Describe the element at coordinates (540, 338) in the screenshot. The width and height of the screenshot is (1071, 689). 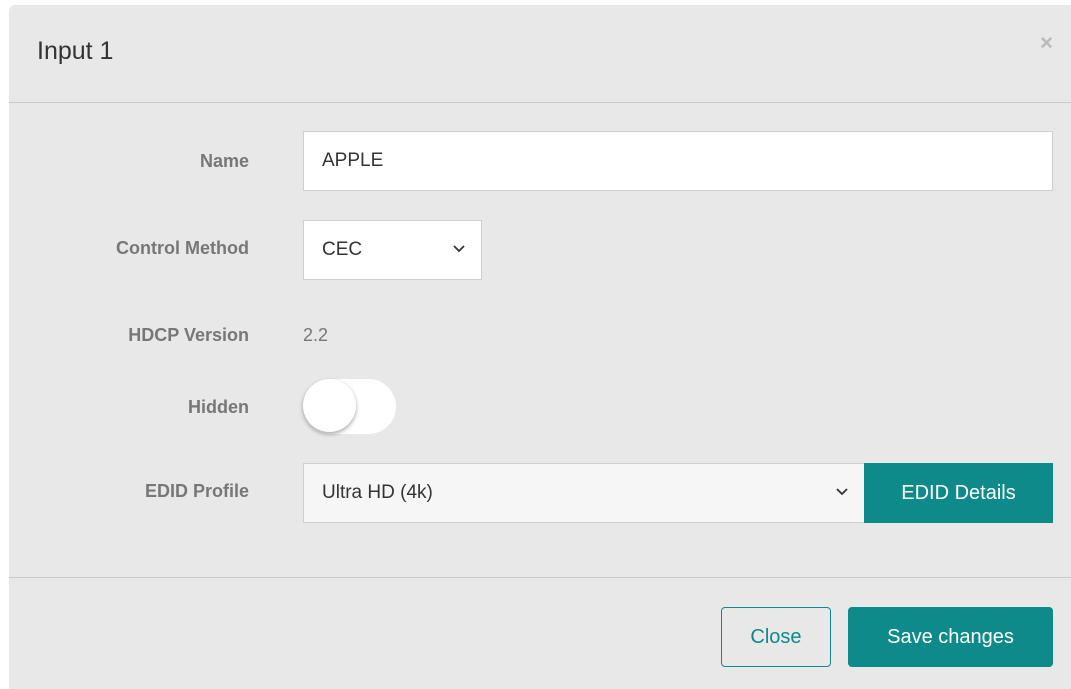
I see `hdcp-version-row: HDCP Version 2.2` at that location.